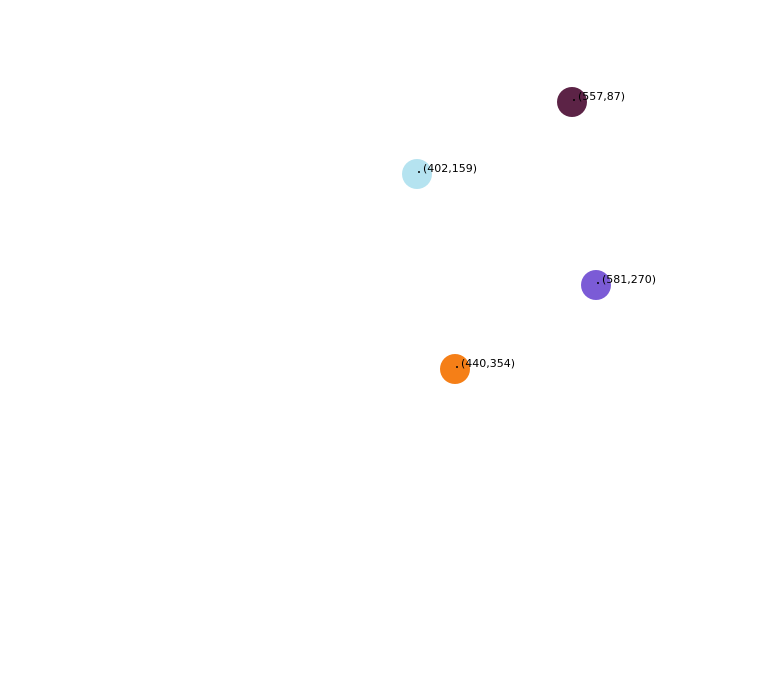 This screenshot has height=689, width=784. I want to click on marker-coordinate-label-3: (581,270), so click(629, 279).